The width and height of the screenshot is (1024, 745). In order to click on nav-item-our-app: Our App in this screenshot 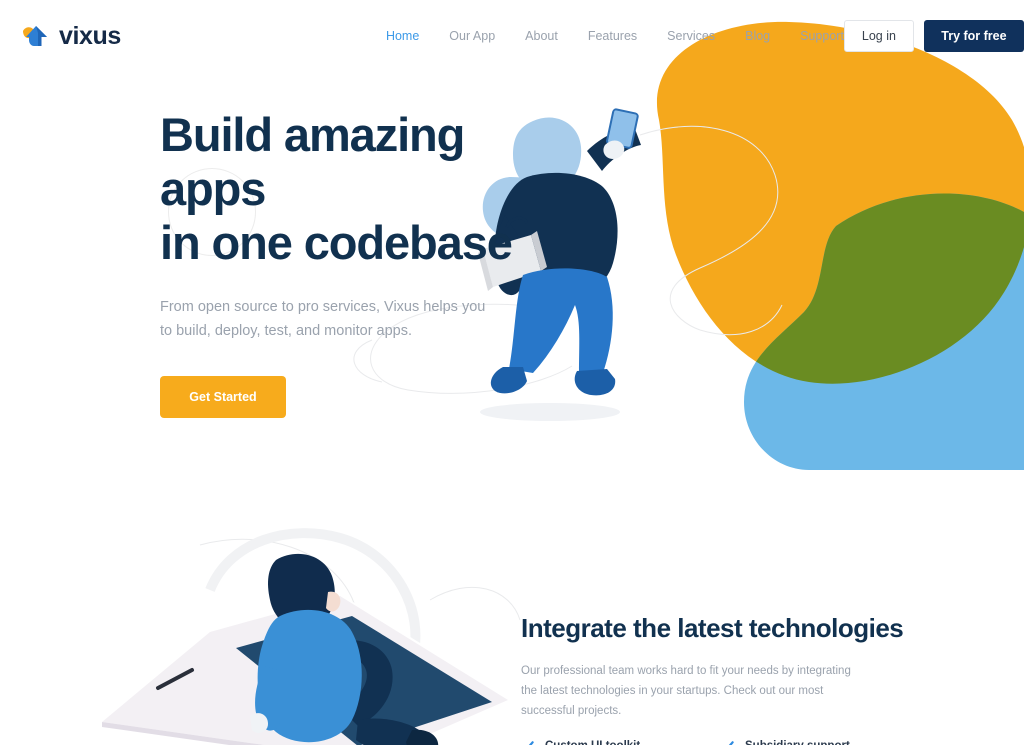, I will do `click(472, 36)`.